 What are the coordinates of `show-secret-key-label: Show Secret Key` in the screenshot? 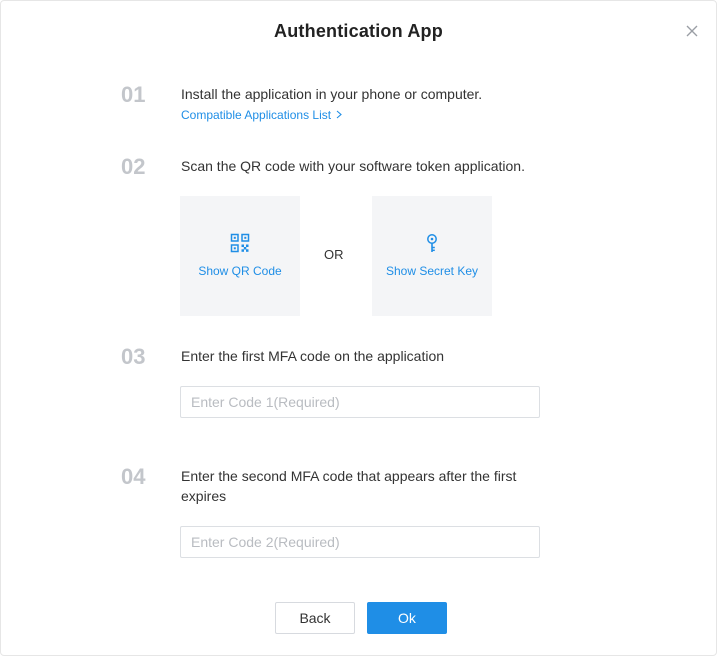 It's located at (432, 271).